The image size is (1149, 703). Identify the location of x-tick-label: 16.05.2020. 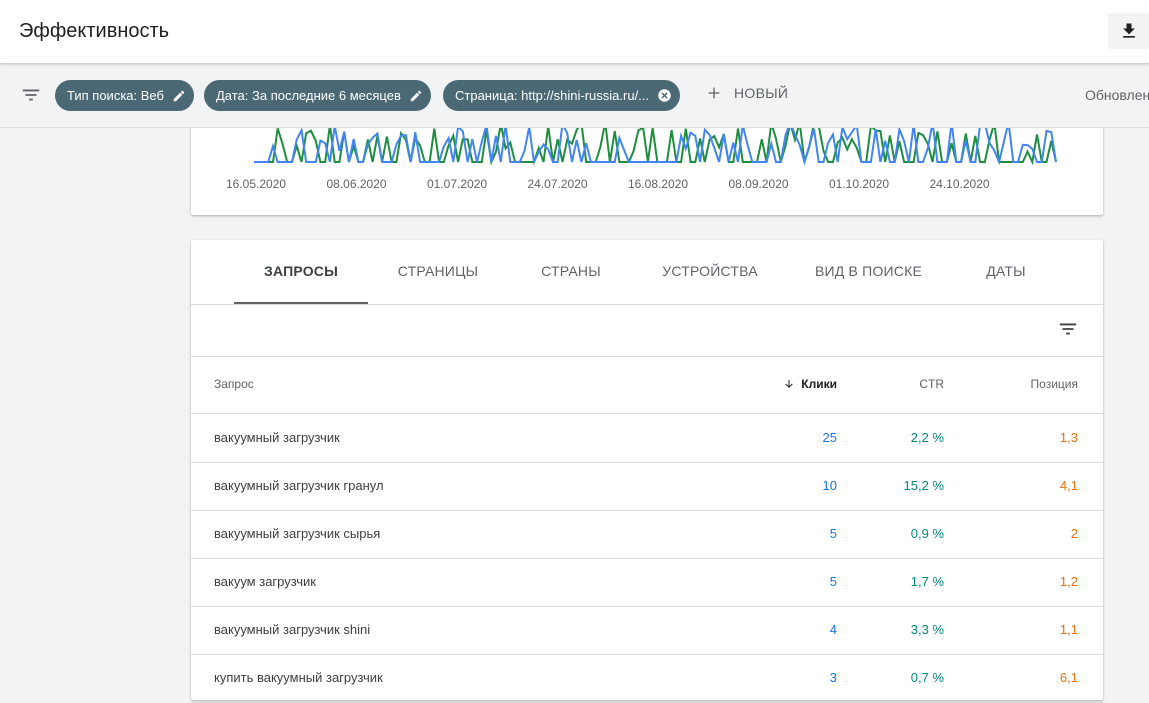
(256, 184).